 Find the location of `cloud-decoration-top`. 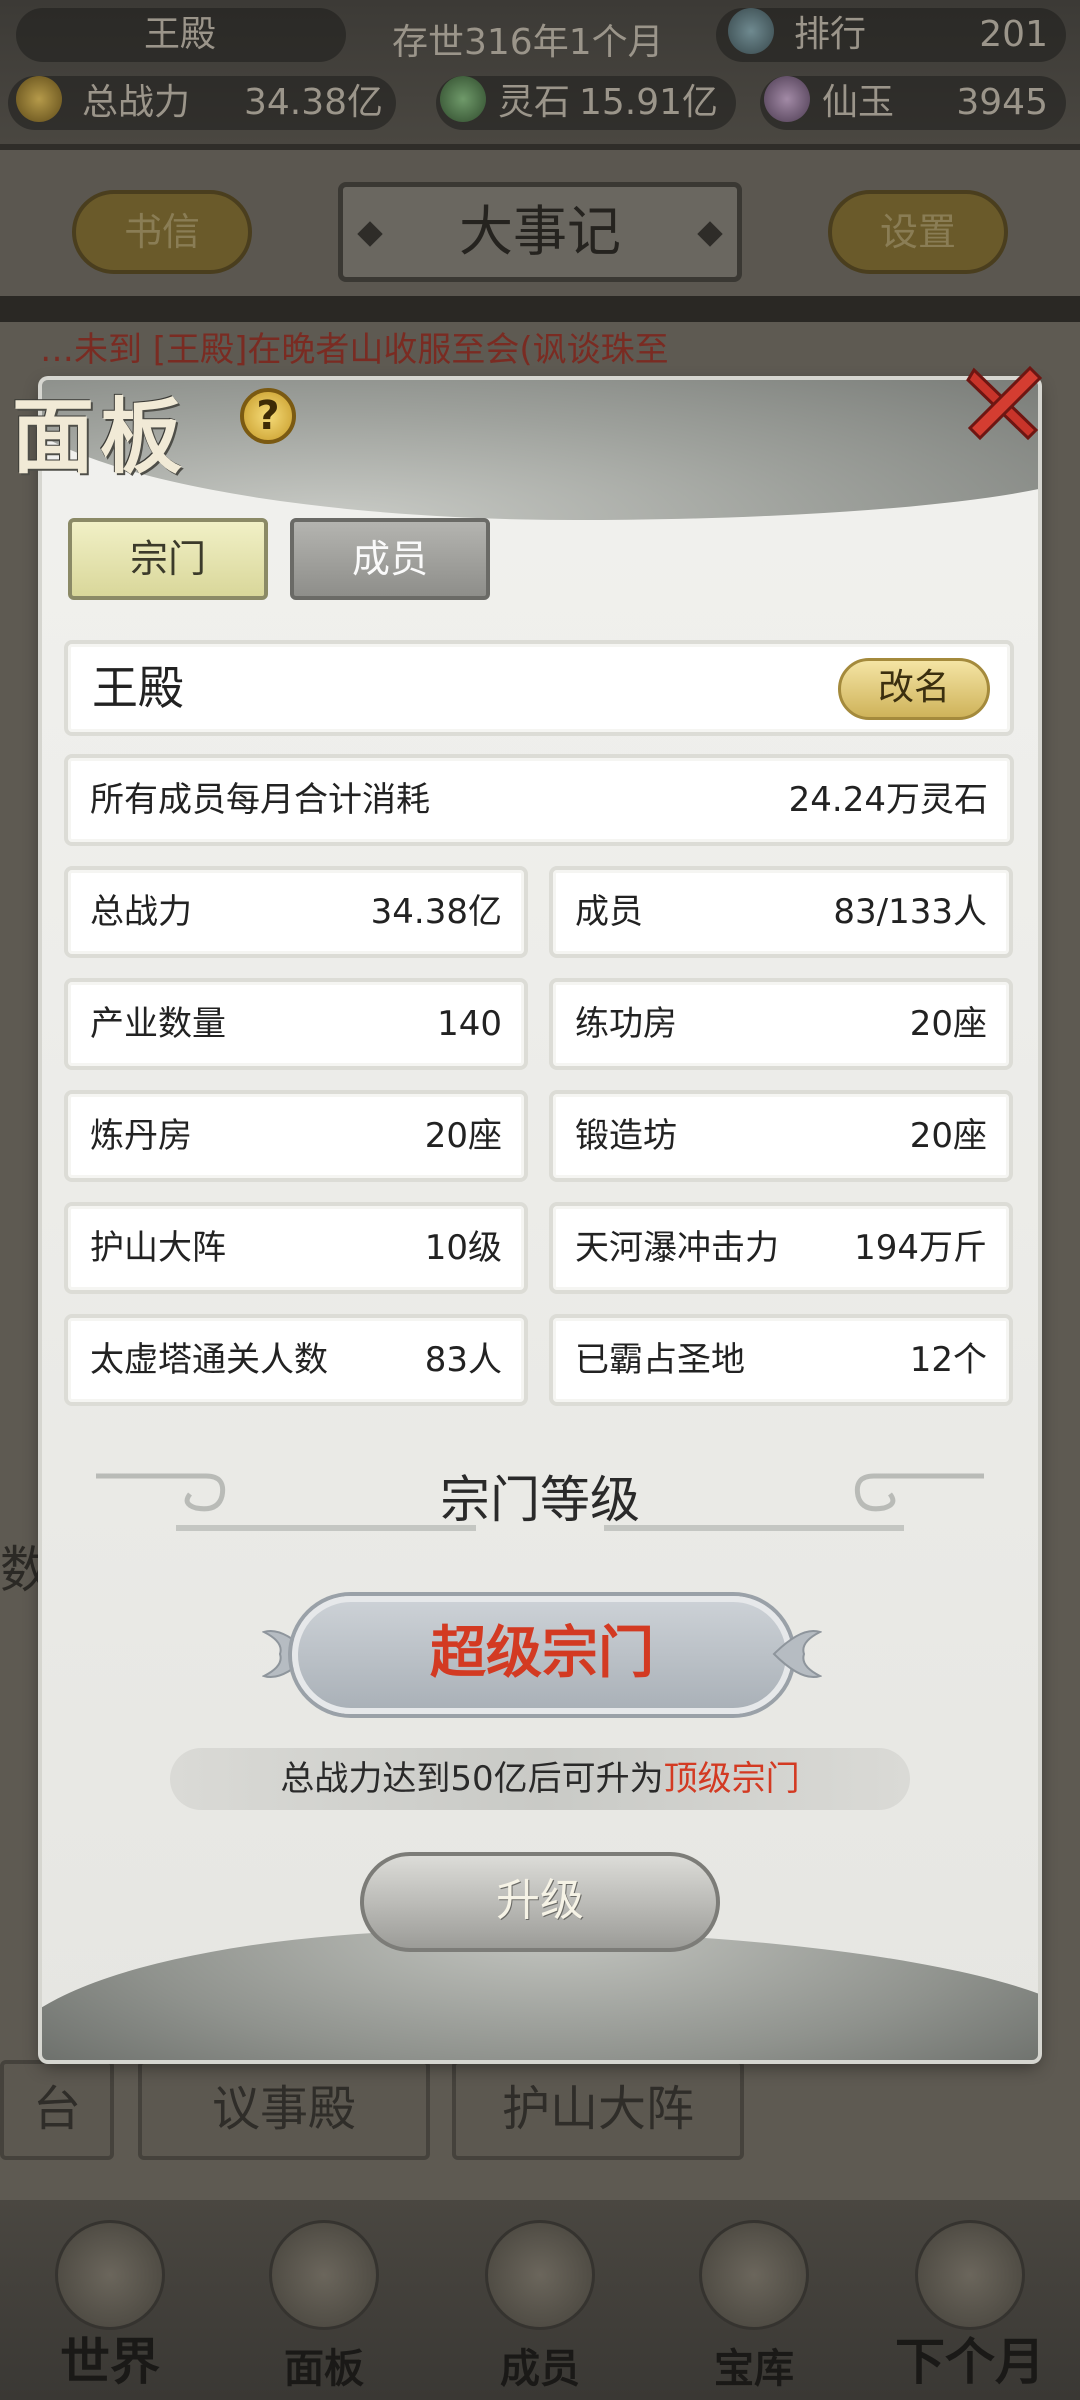

cloud-decoration-top is located at coordinates (540, 450).